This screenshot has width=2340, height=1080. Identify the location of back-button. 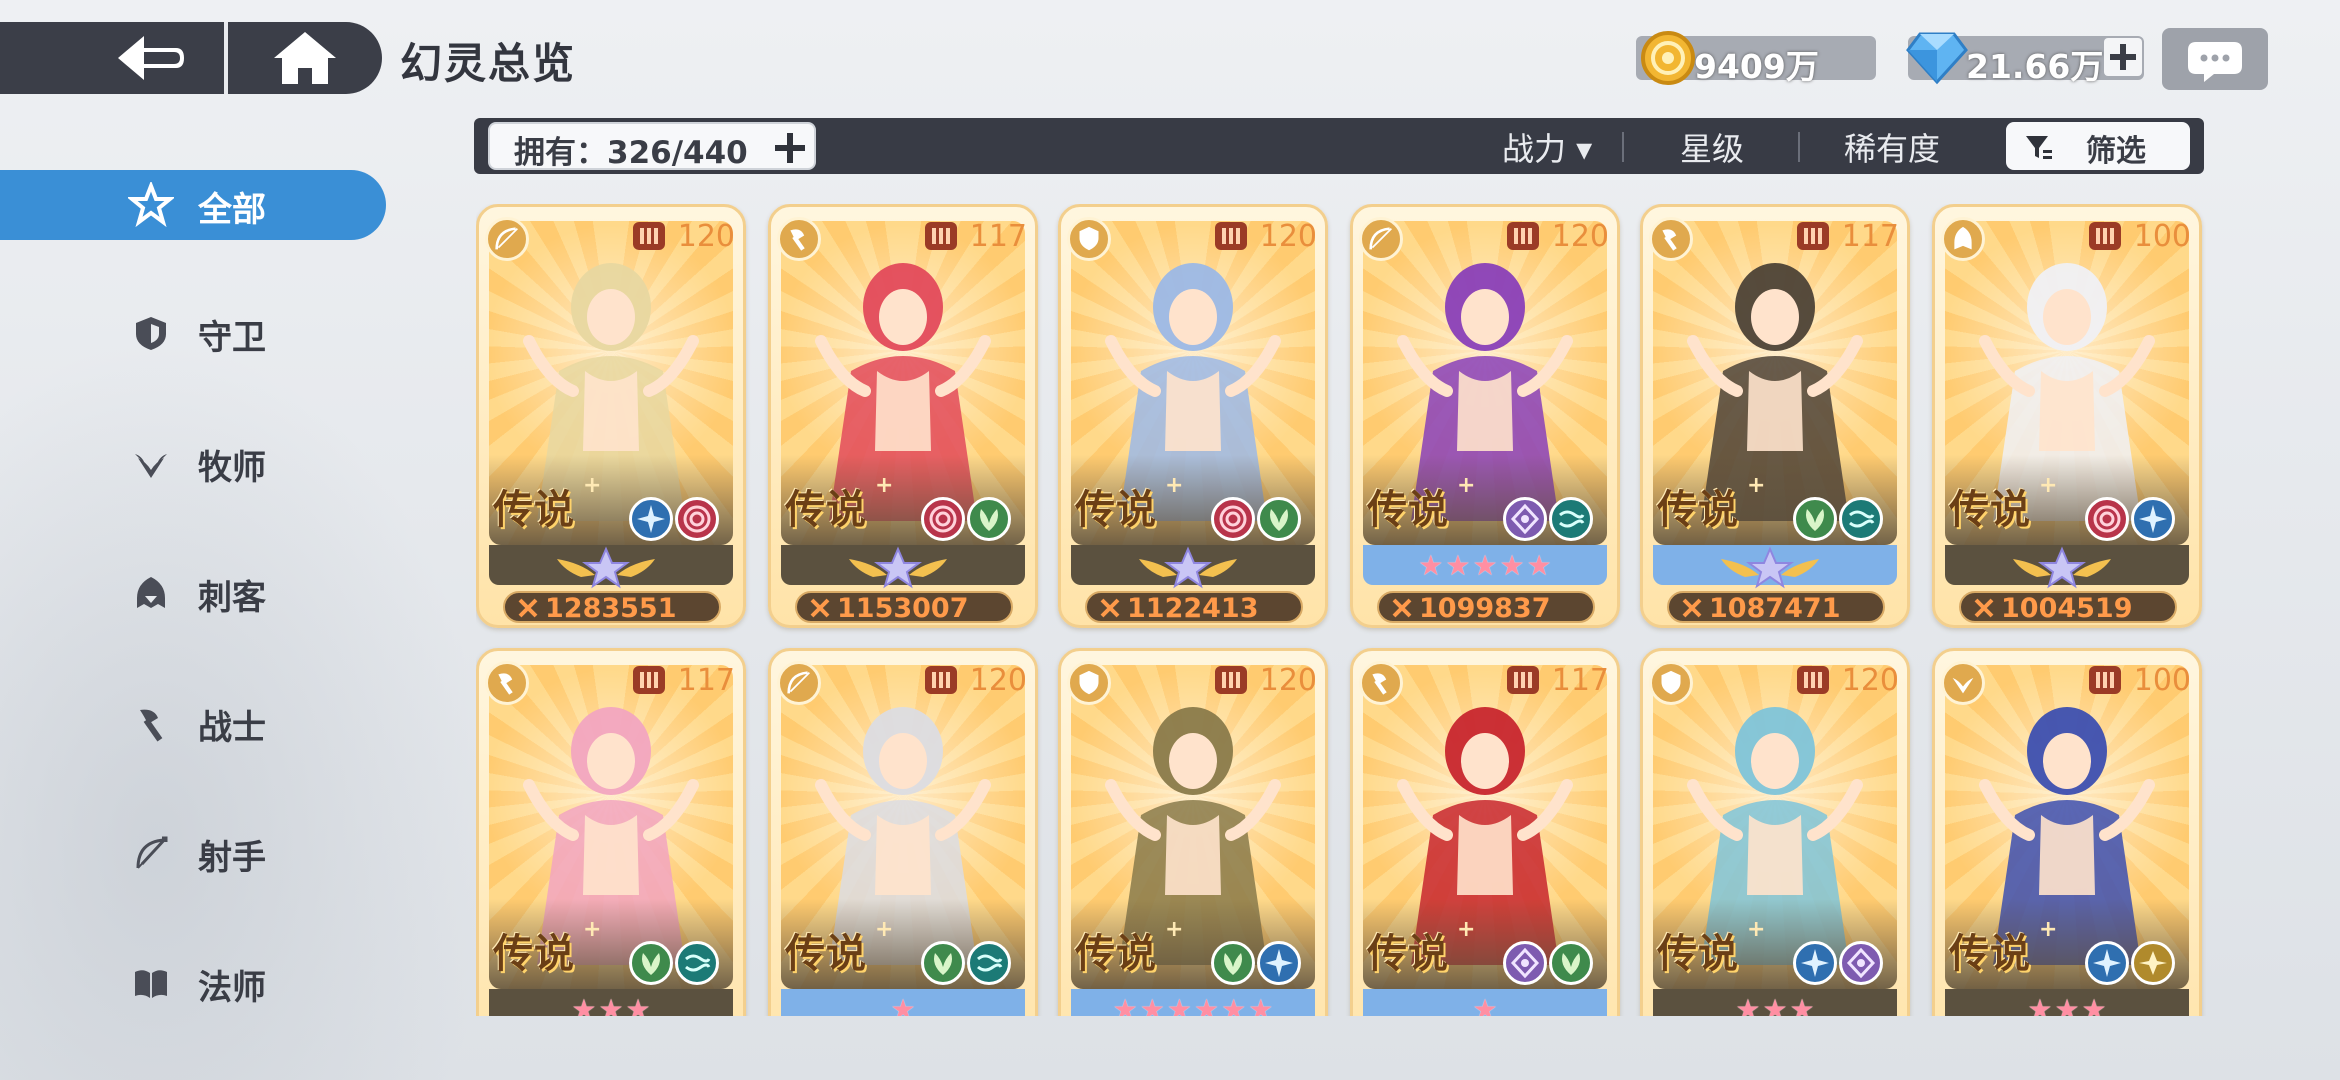
(150, 58).